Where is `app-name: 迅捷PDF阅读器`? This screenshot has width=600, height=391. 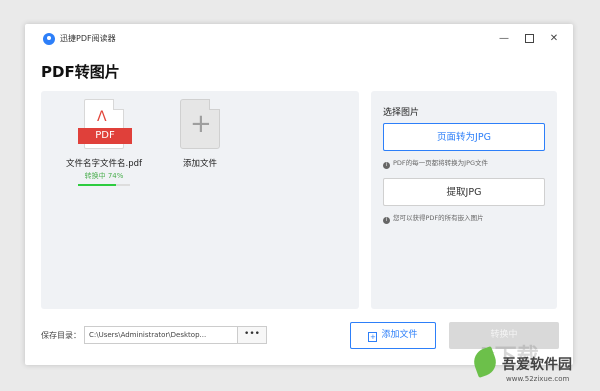 app-name: 迅捷PDF阅读器 is located at coordinates (88, 38).